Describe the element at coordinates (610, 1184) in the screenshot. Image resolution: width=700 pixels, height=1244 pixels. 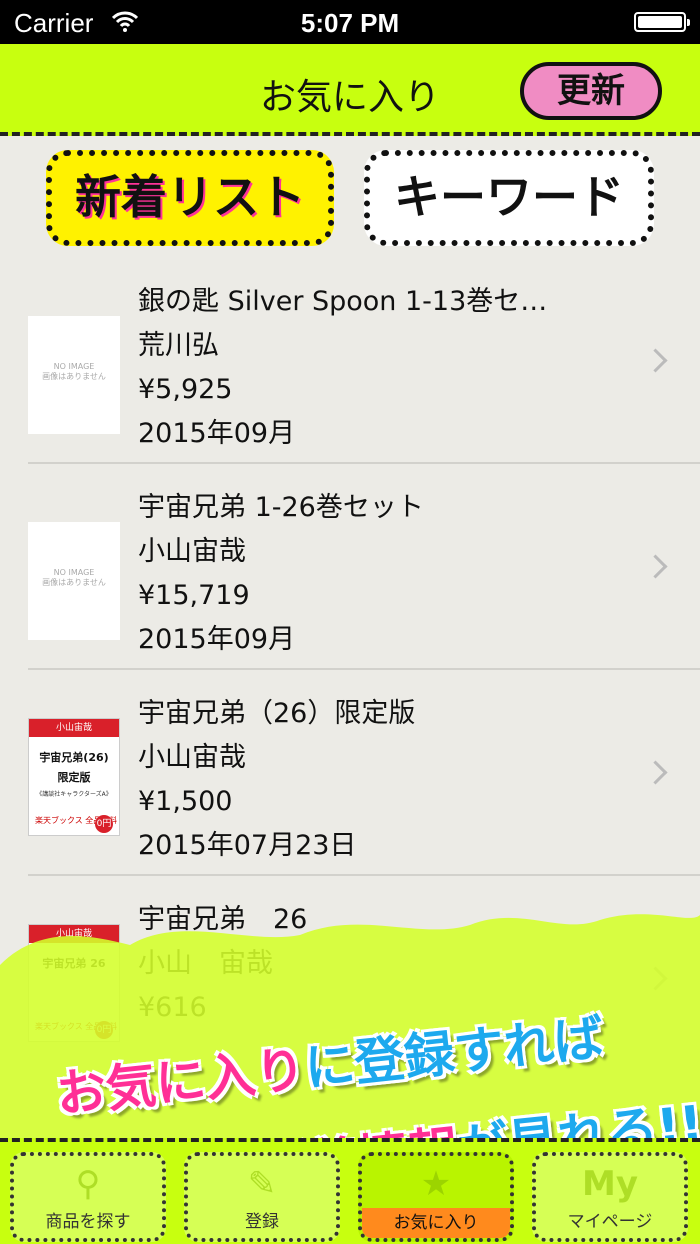
I see `my-icon: My` at that location.